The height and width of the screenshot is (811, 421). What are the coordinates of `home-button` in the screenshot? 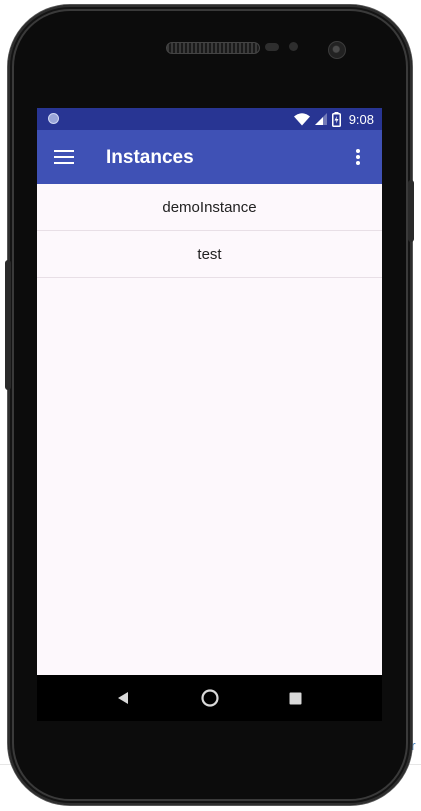 It's located at (210, 698).